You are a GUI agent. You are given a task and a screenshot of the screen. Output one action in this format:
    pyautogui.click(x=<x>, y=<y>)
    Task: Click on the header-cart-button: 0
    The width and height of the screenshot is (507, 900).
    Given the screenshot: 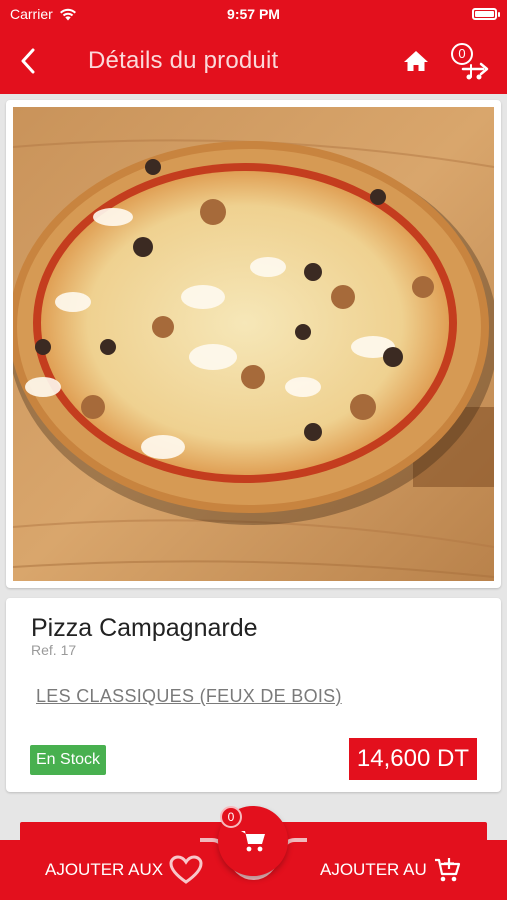 What is the action you would take?
    pyautogui.click(x=471, y=61)
    